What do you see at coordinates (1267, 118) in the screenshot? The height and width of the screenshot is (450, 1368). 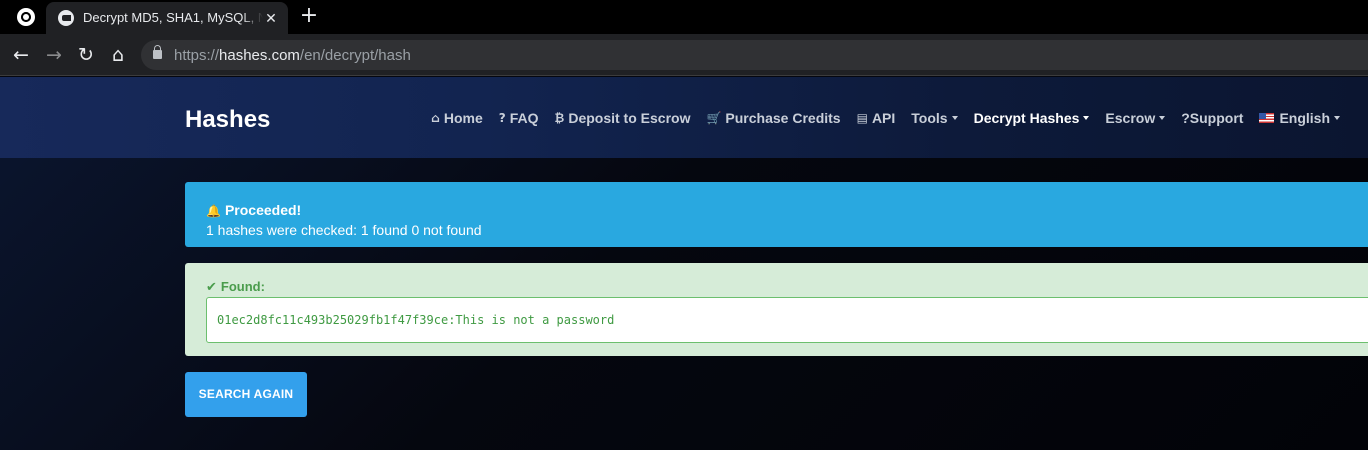 I see `us-flag-icon` at bounding box center [1267, 118].